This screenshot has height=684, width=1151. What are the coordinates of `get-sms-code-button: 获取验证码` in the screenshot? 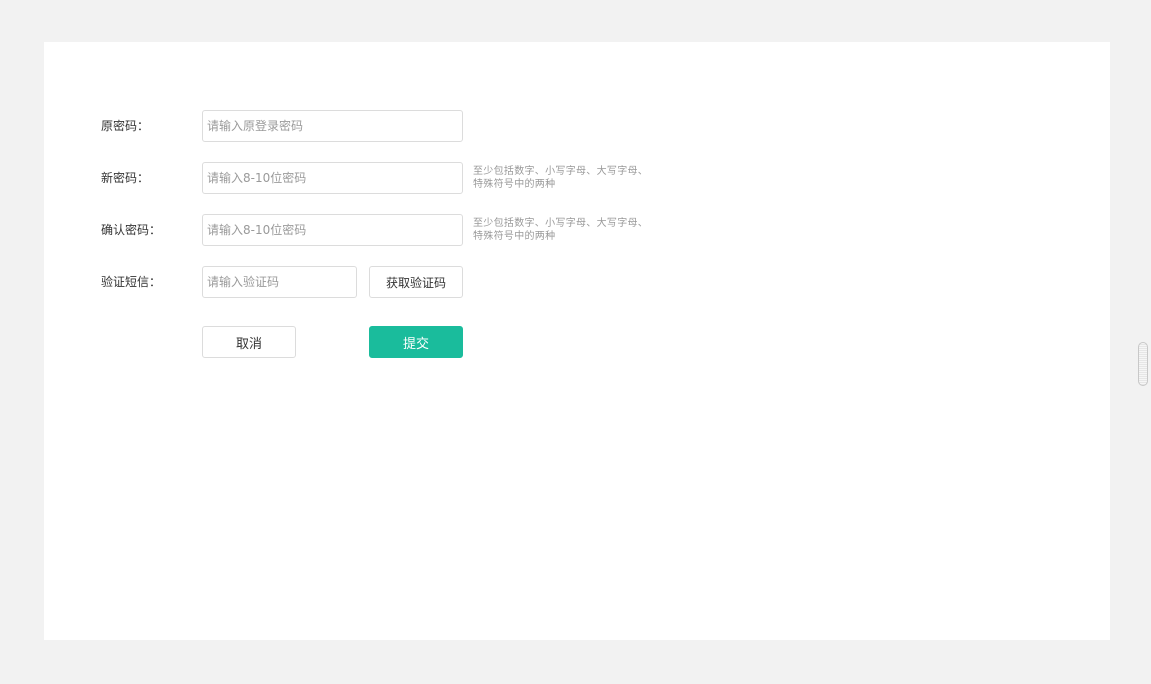 It's located at (416, 282).